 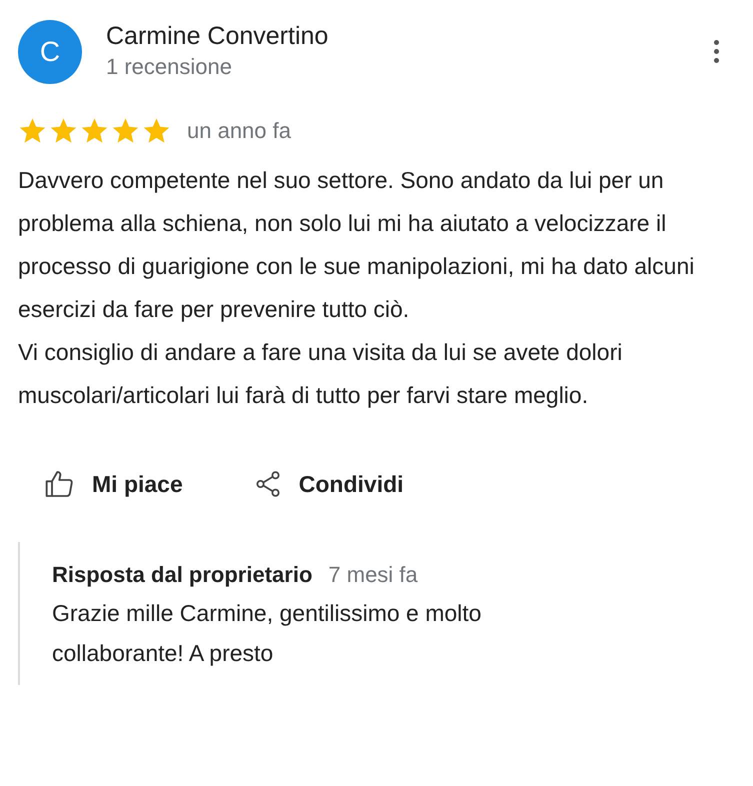 What do you see at coordinates (328, 484) in the screenshot?
I see `share-button: Condividi` at bounding box center [328, 484].